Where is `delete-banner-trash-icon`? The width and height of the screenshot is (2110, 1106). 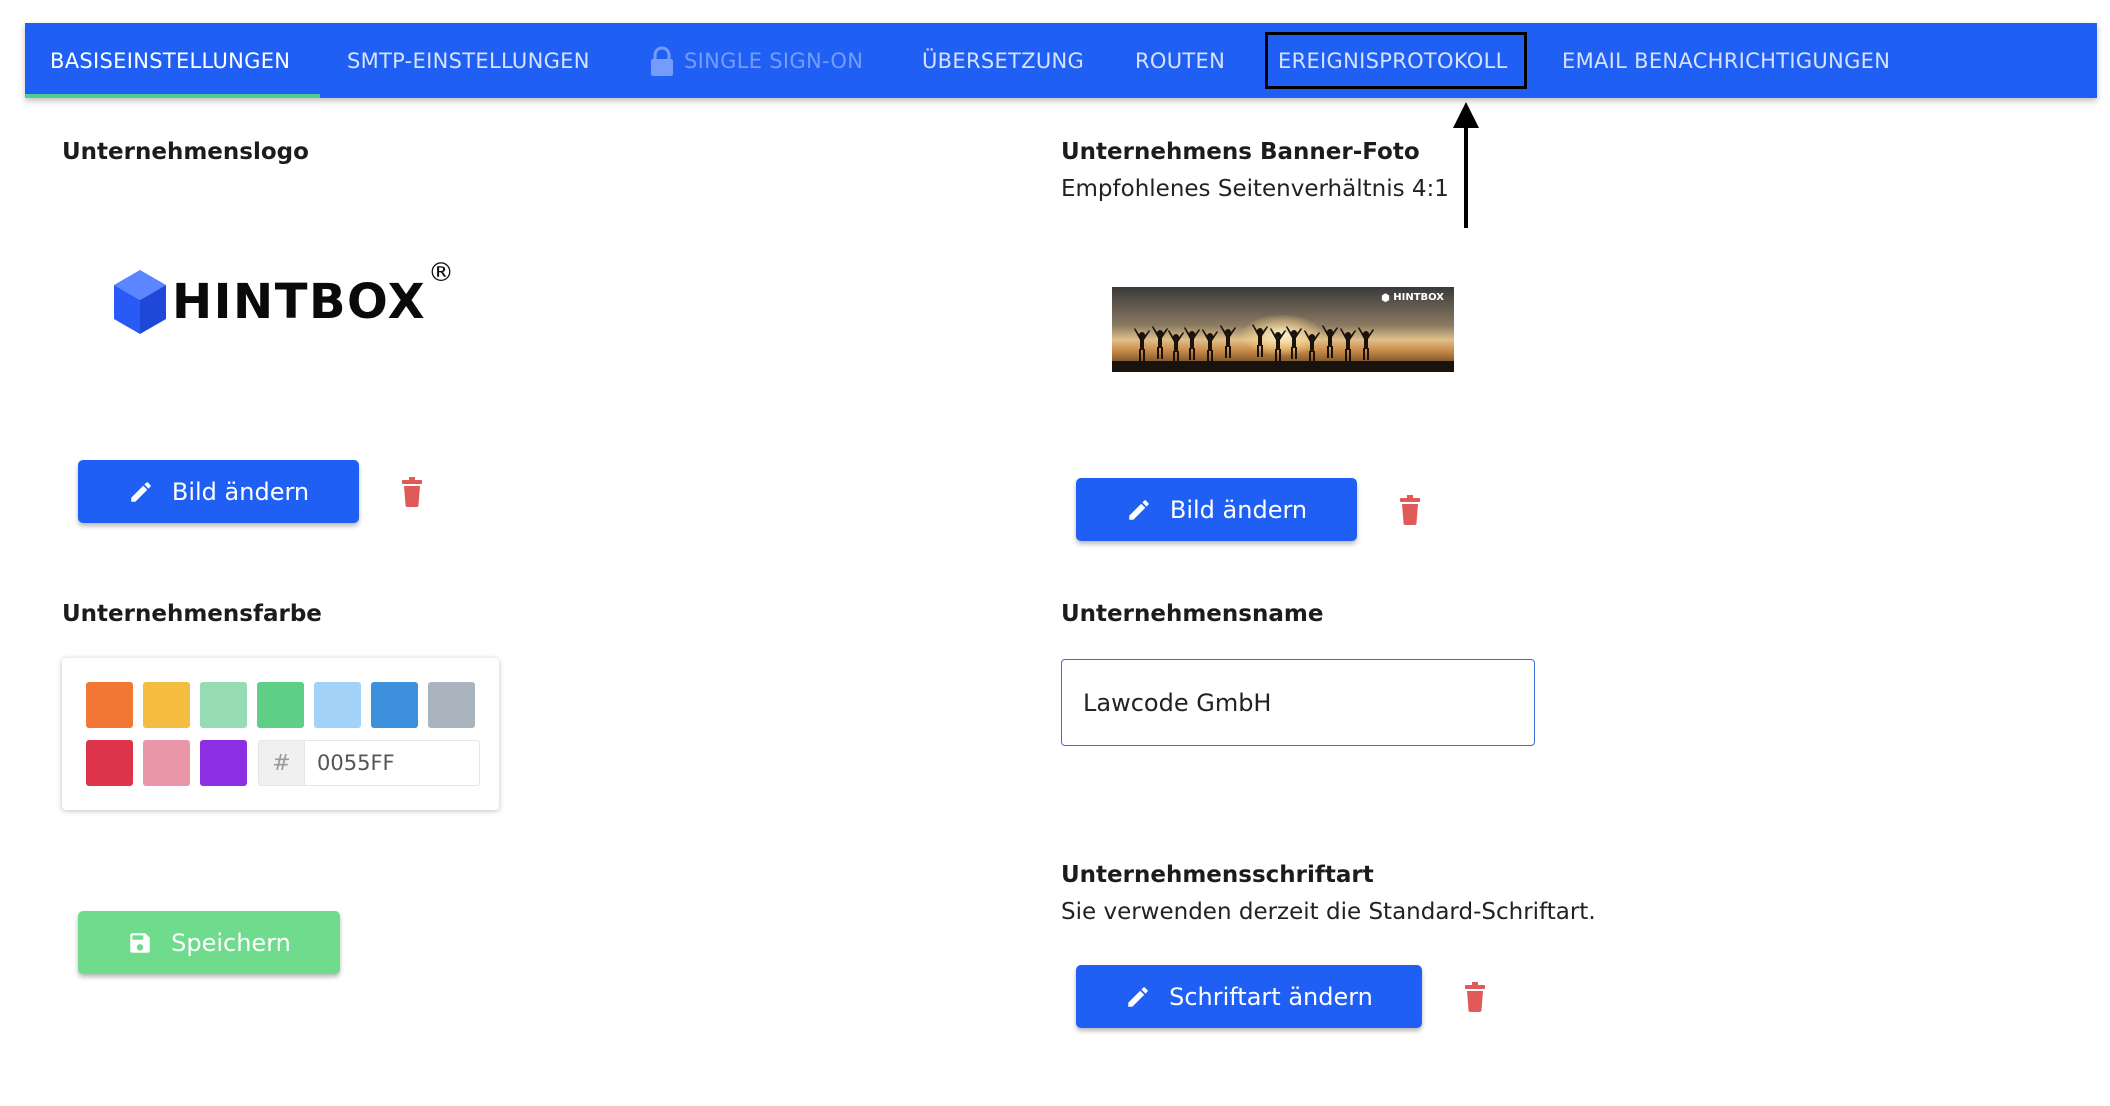
delete-banner-trash-icon is located at coordinates (1410, 510).